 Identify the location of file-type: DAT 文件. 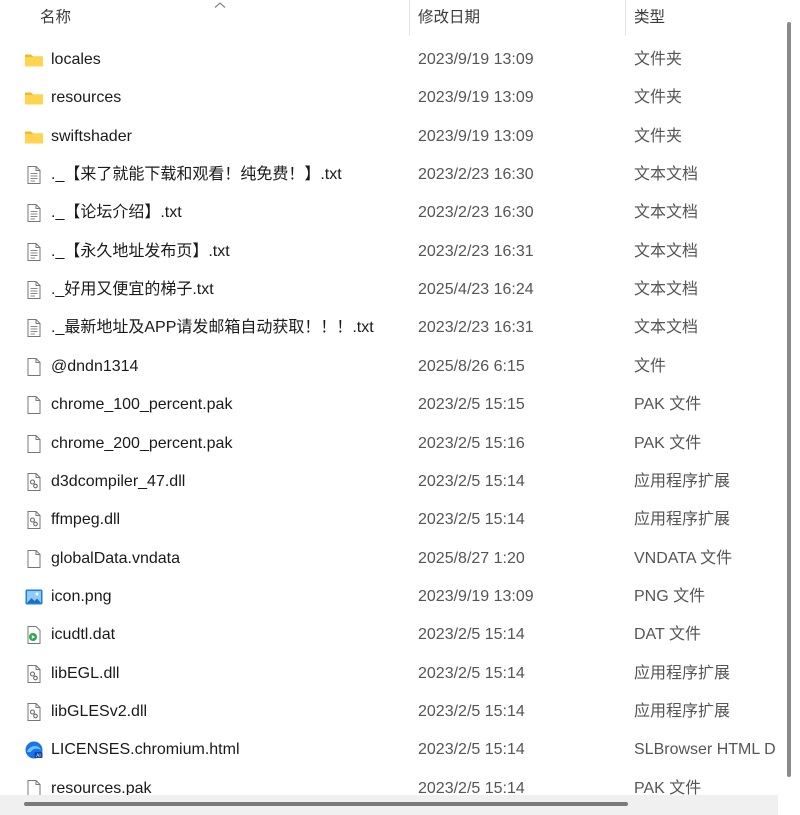
(667, 635).